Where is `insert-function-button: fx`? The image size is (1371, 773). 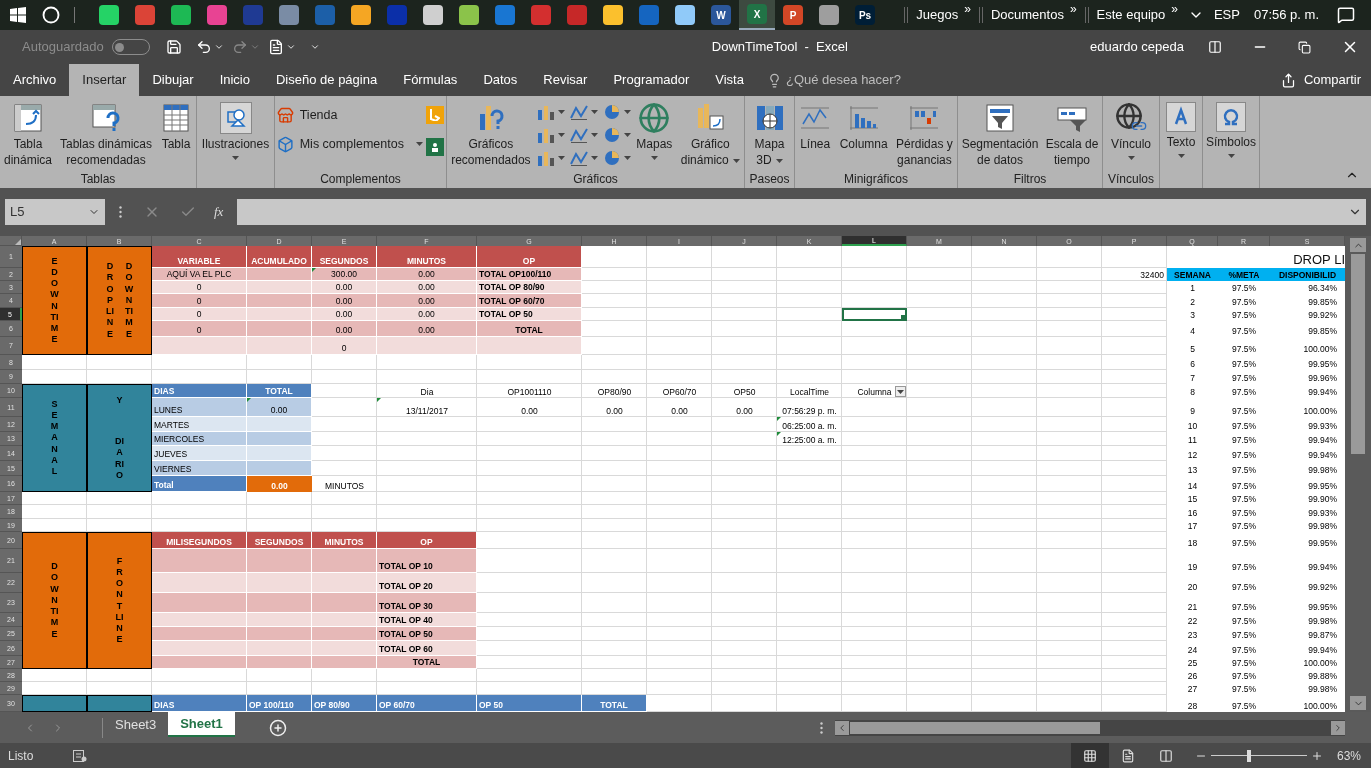
insert-function-button: fx is located at coordinates (219, 212).